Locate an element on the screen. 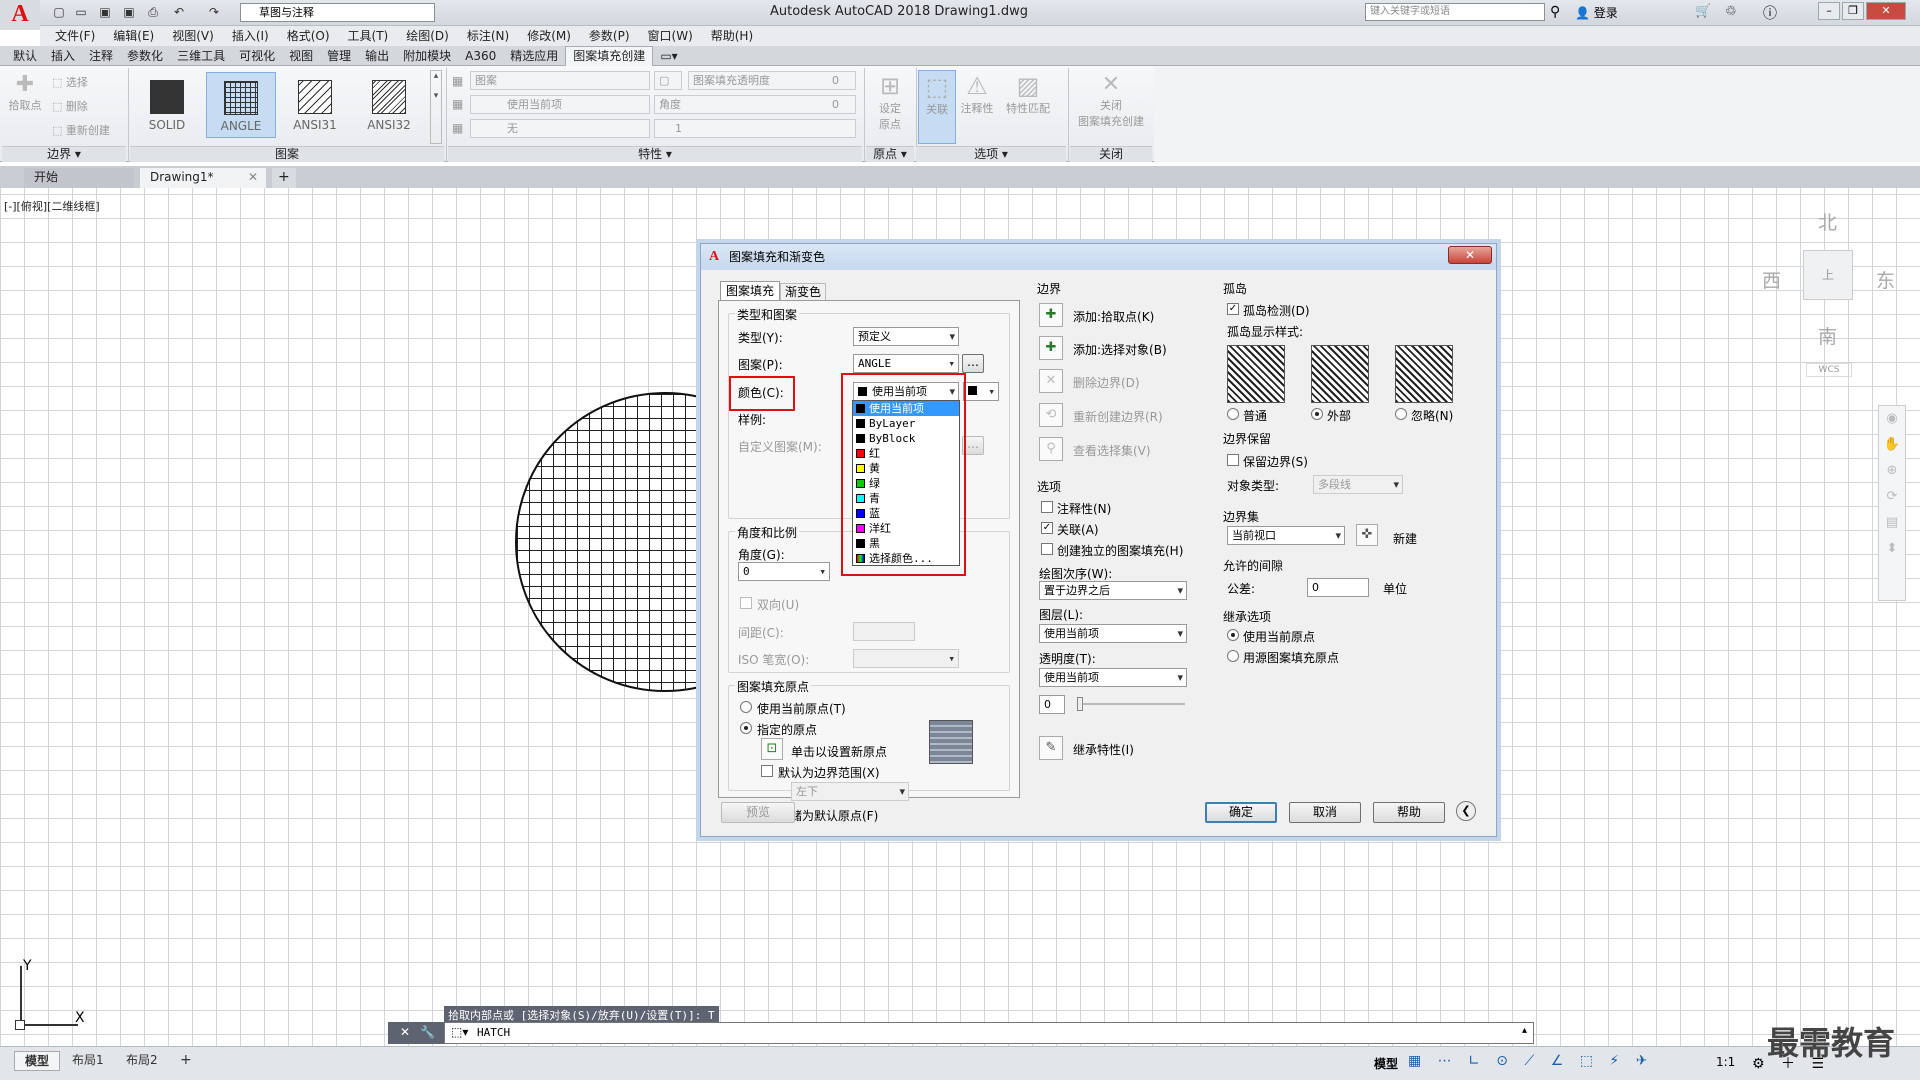  tab-manage: 管理 is located at coordinates (339, 56).